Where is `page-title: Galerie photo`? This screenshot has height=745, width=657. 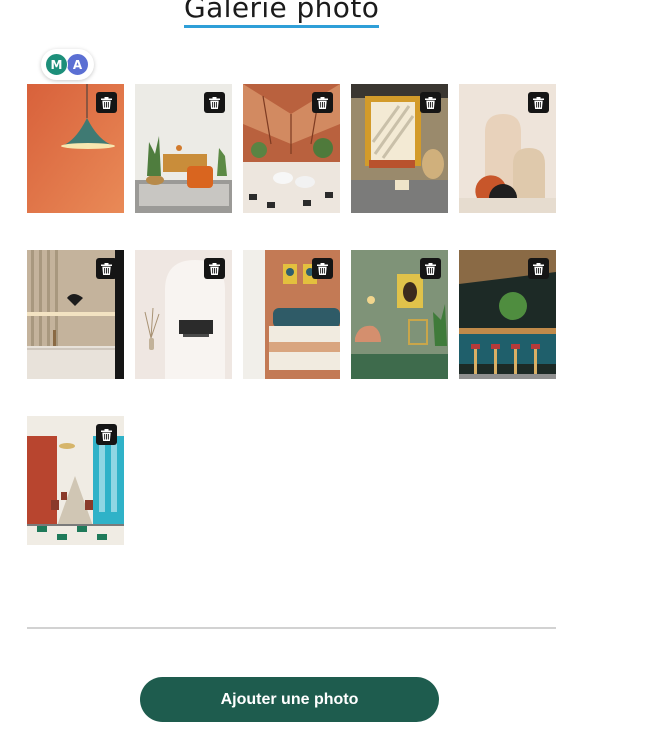
page-title: Galerie photo is located at coordinates (282, 14).